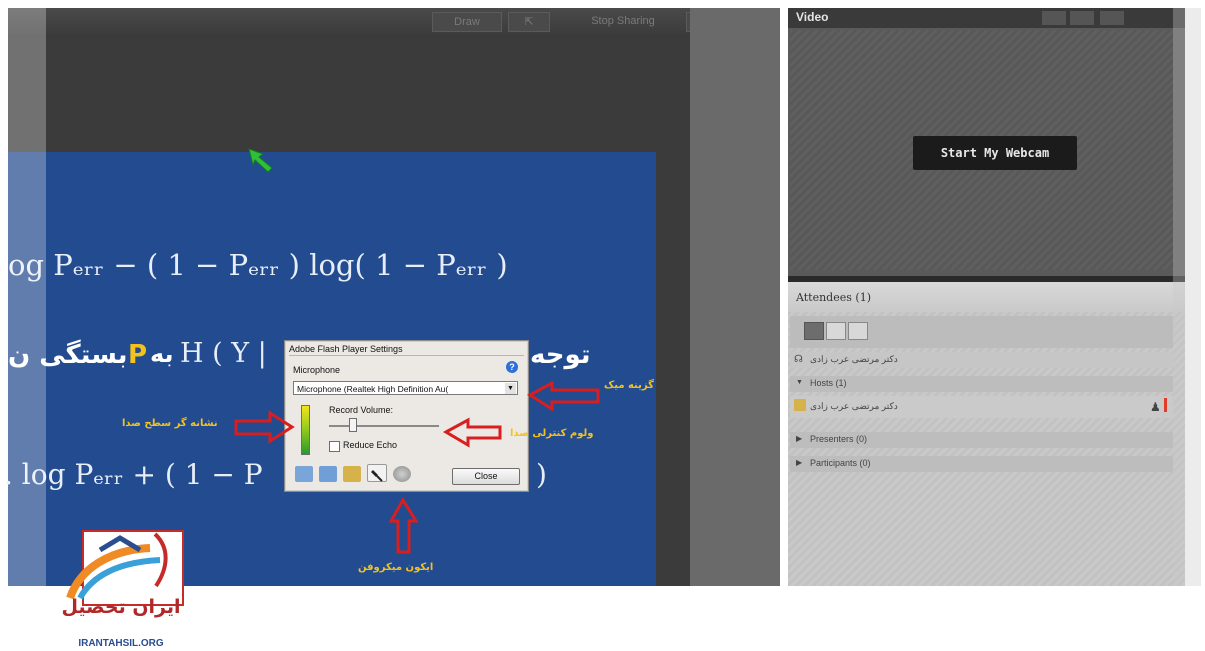 This screenshot has height=651, width=1205. I want to click on host-avatar-icon, so click(800, 405).